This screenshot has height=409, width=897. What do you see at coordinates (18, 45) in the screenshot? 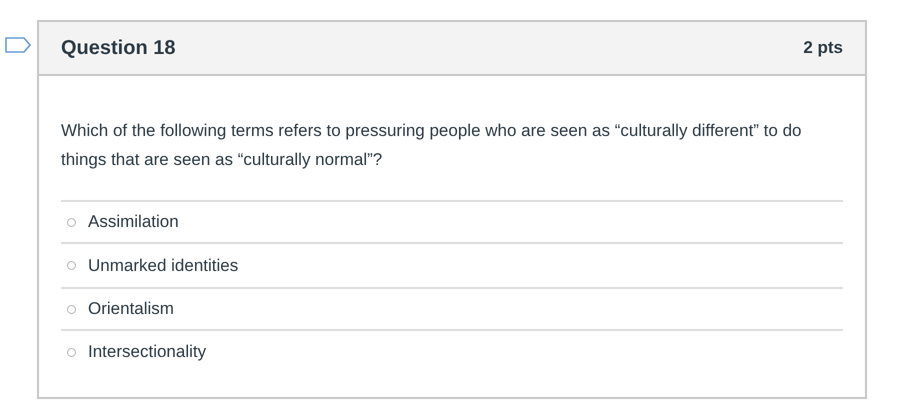
I see `flag-icon` at bounding box center [18, 45].